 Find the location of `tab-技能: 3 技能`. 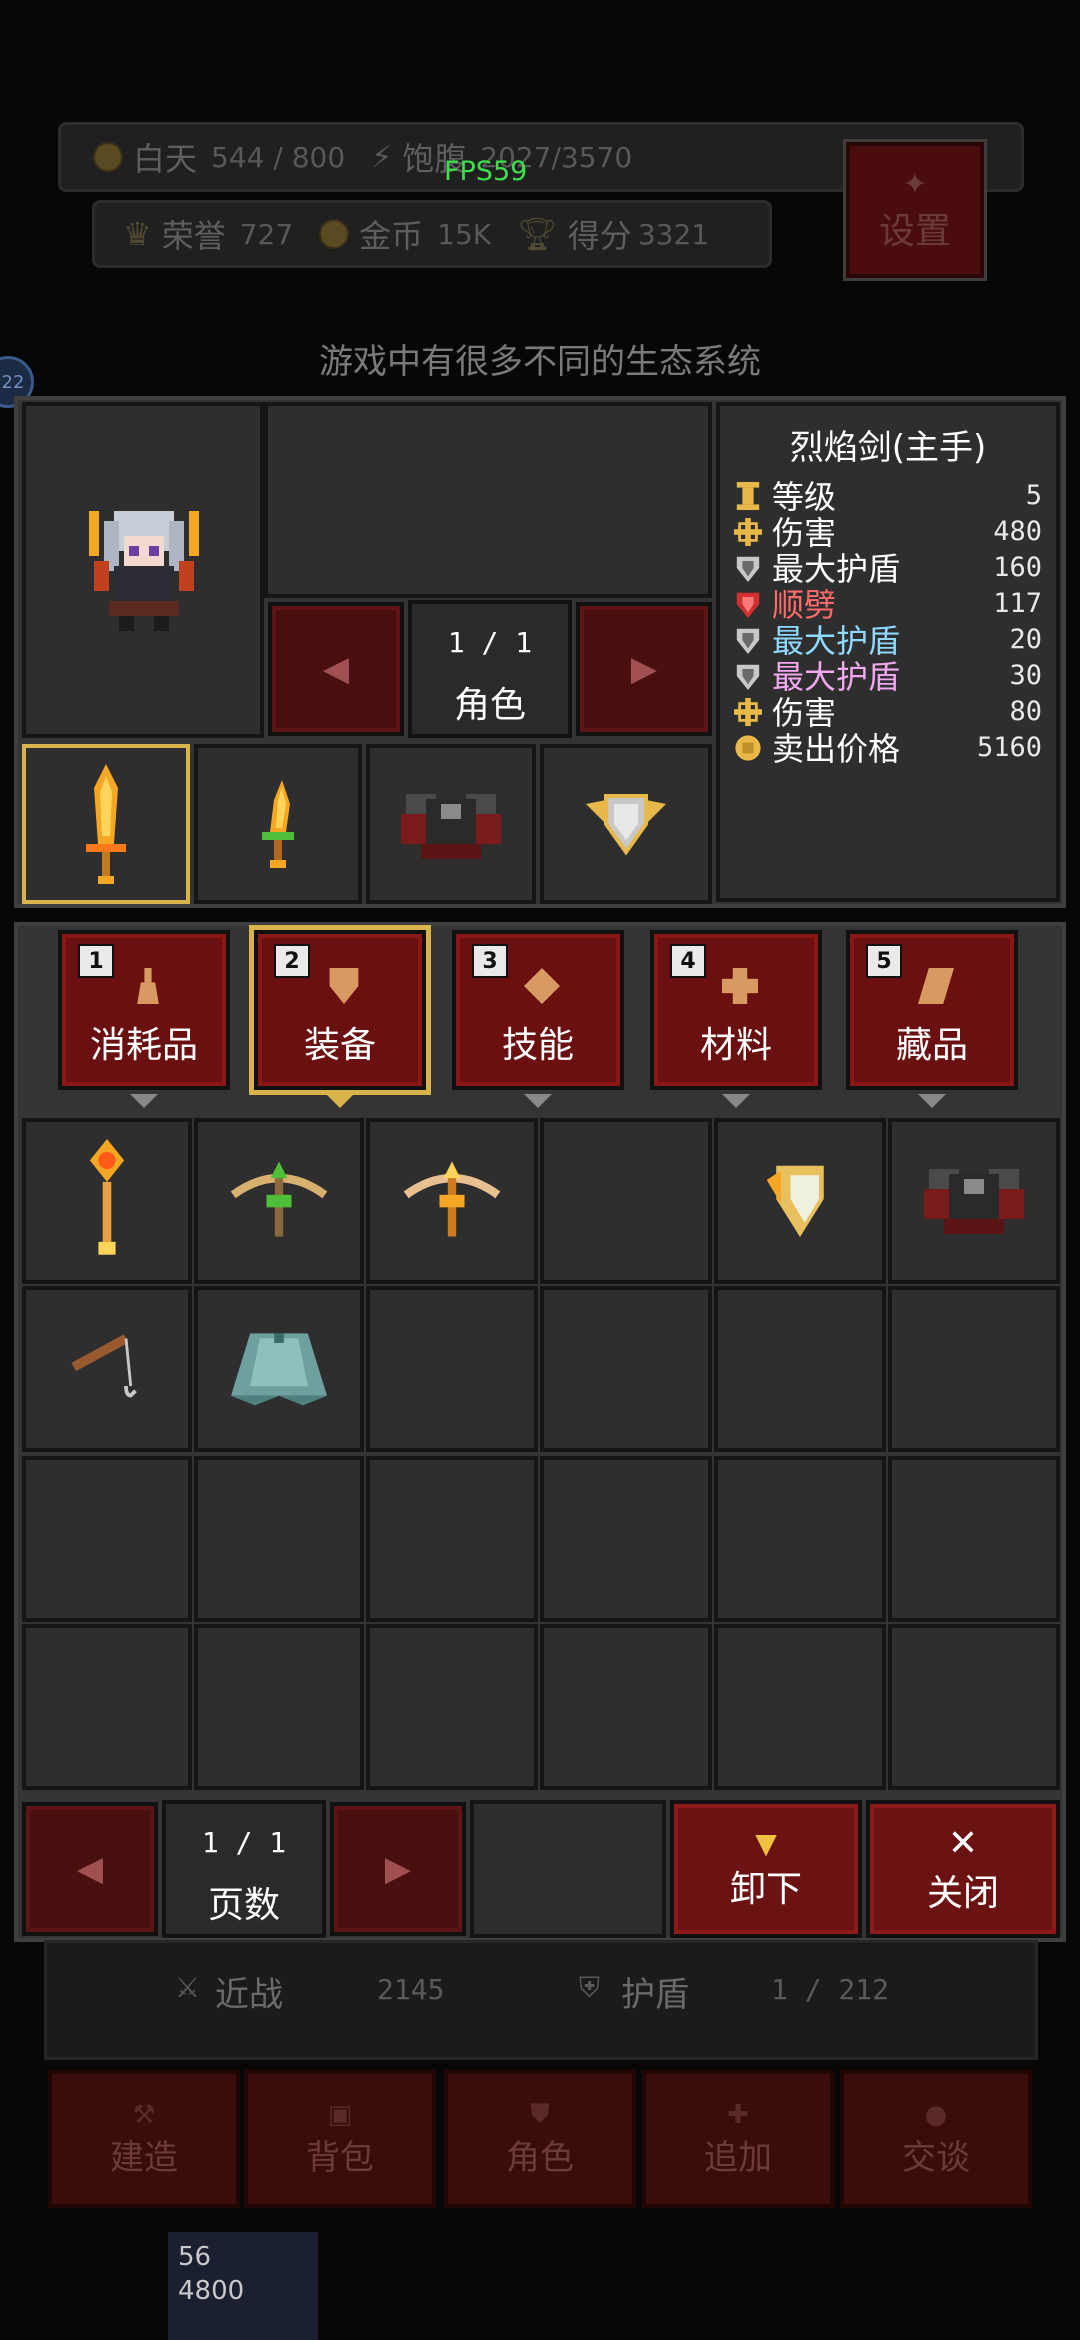

tab-技能: 3 技能 is located at coordinates (538, 1010).